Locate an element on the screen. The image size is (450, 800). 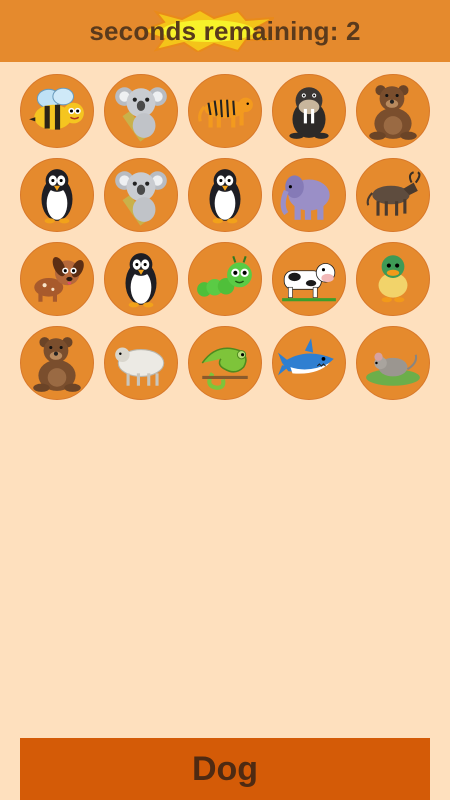
wildebeest-icon is located at coordinates (393, 193).